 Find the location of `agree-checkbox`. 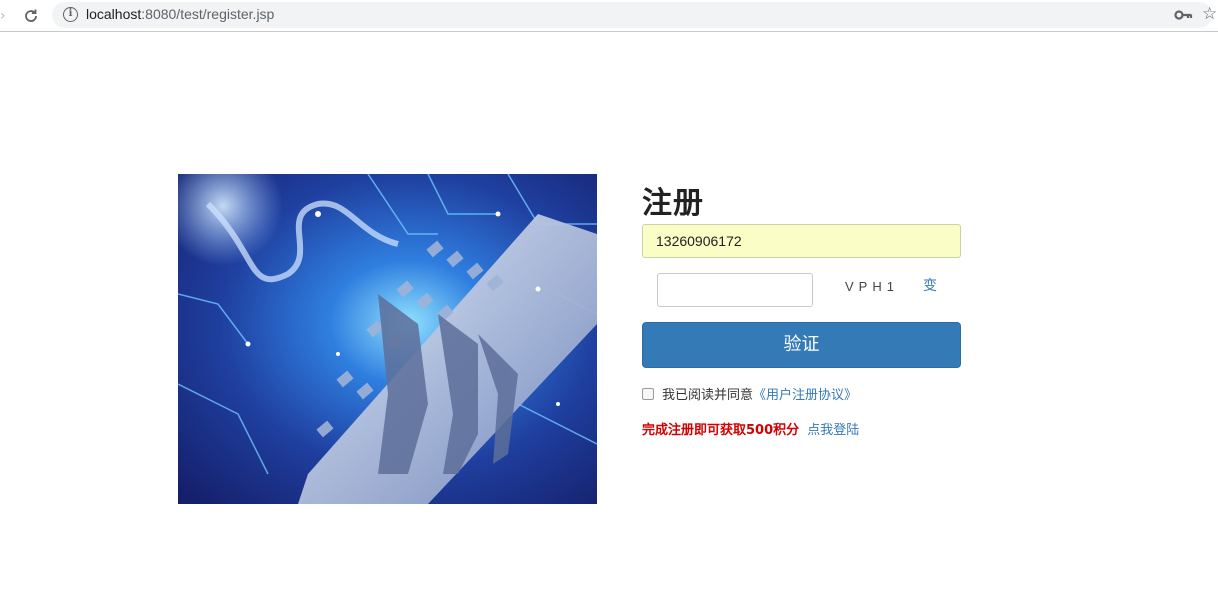

agree-checkbox is located at coordinates (648, 393).